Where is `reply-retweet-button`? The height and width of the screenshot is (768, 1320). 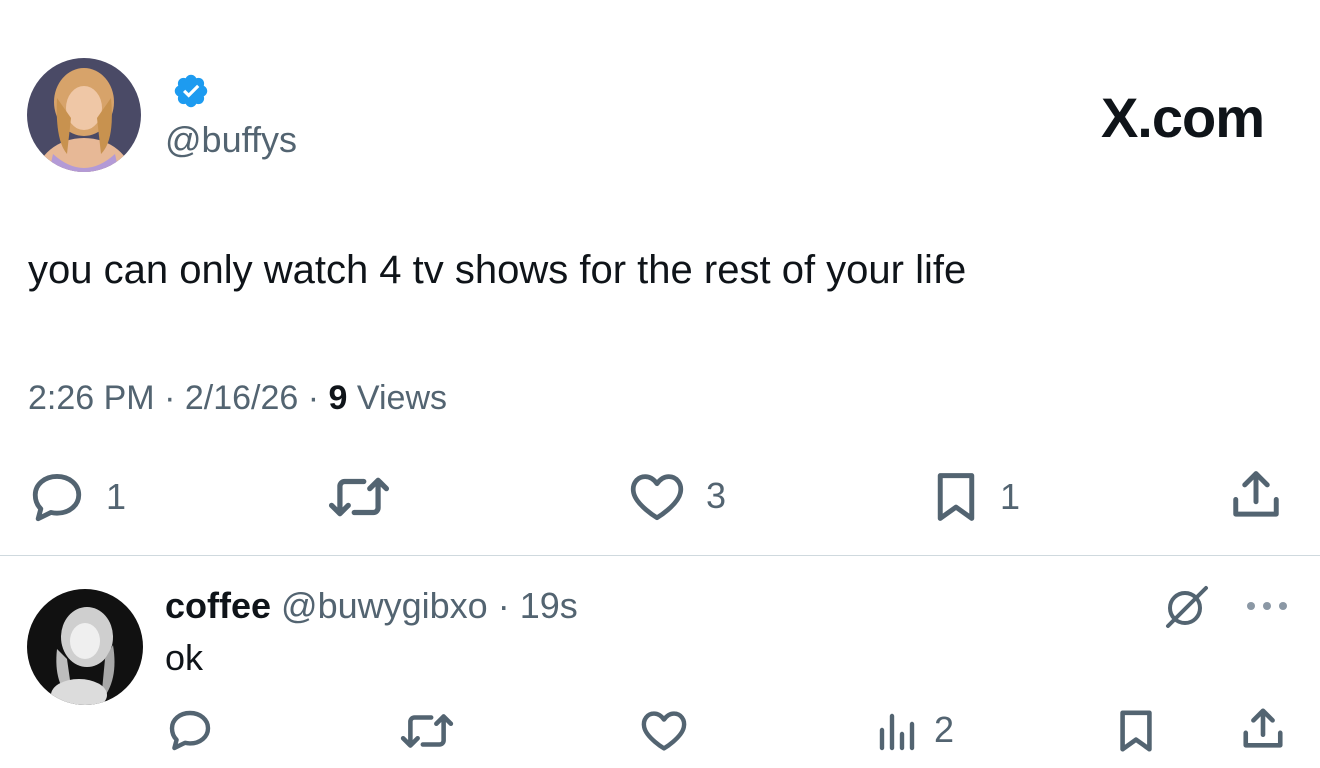 reply-retweet-button is located at coordinates (427, 731).